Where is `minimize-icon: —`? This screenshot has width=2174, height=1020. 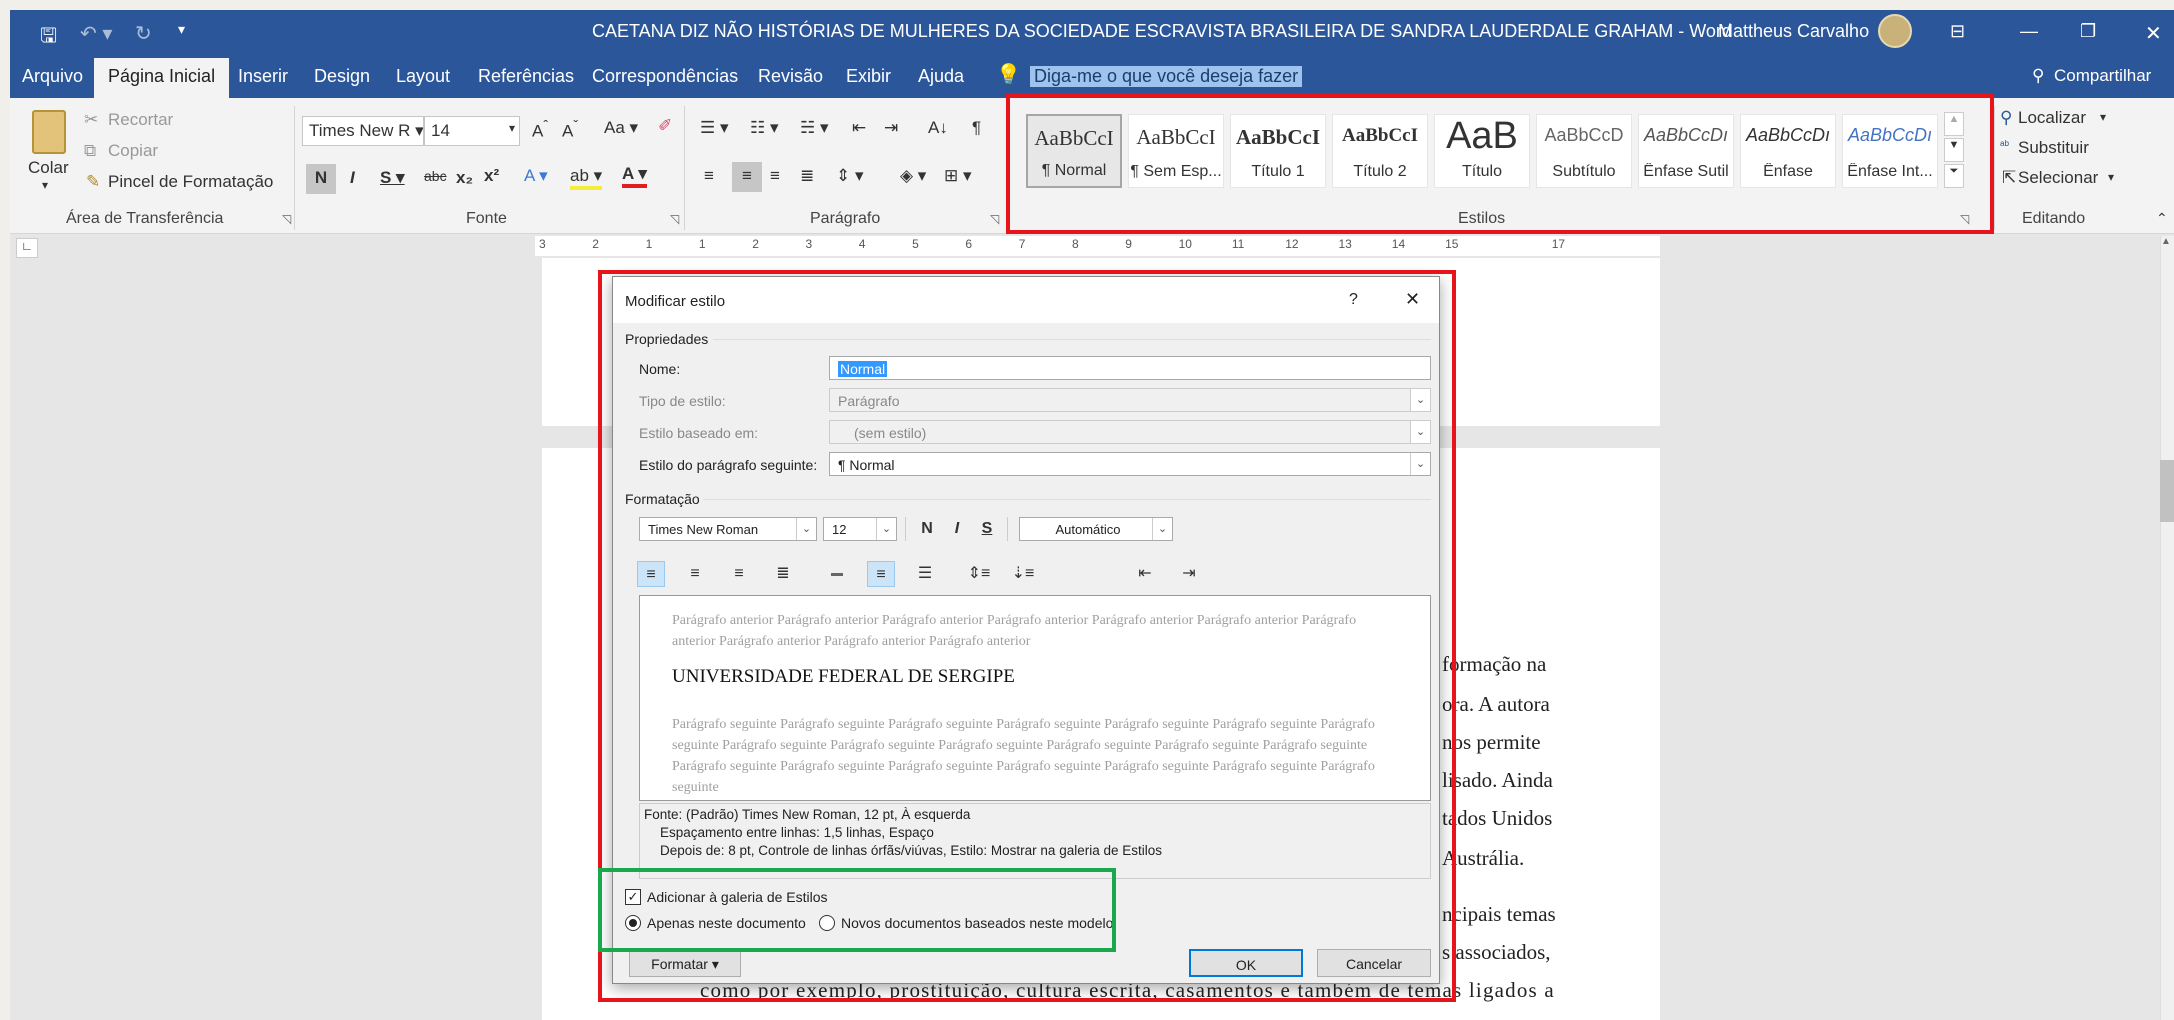
minimize-icon: — is located at coordinates (2029, 31).